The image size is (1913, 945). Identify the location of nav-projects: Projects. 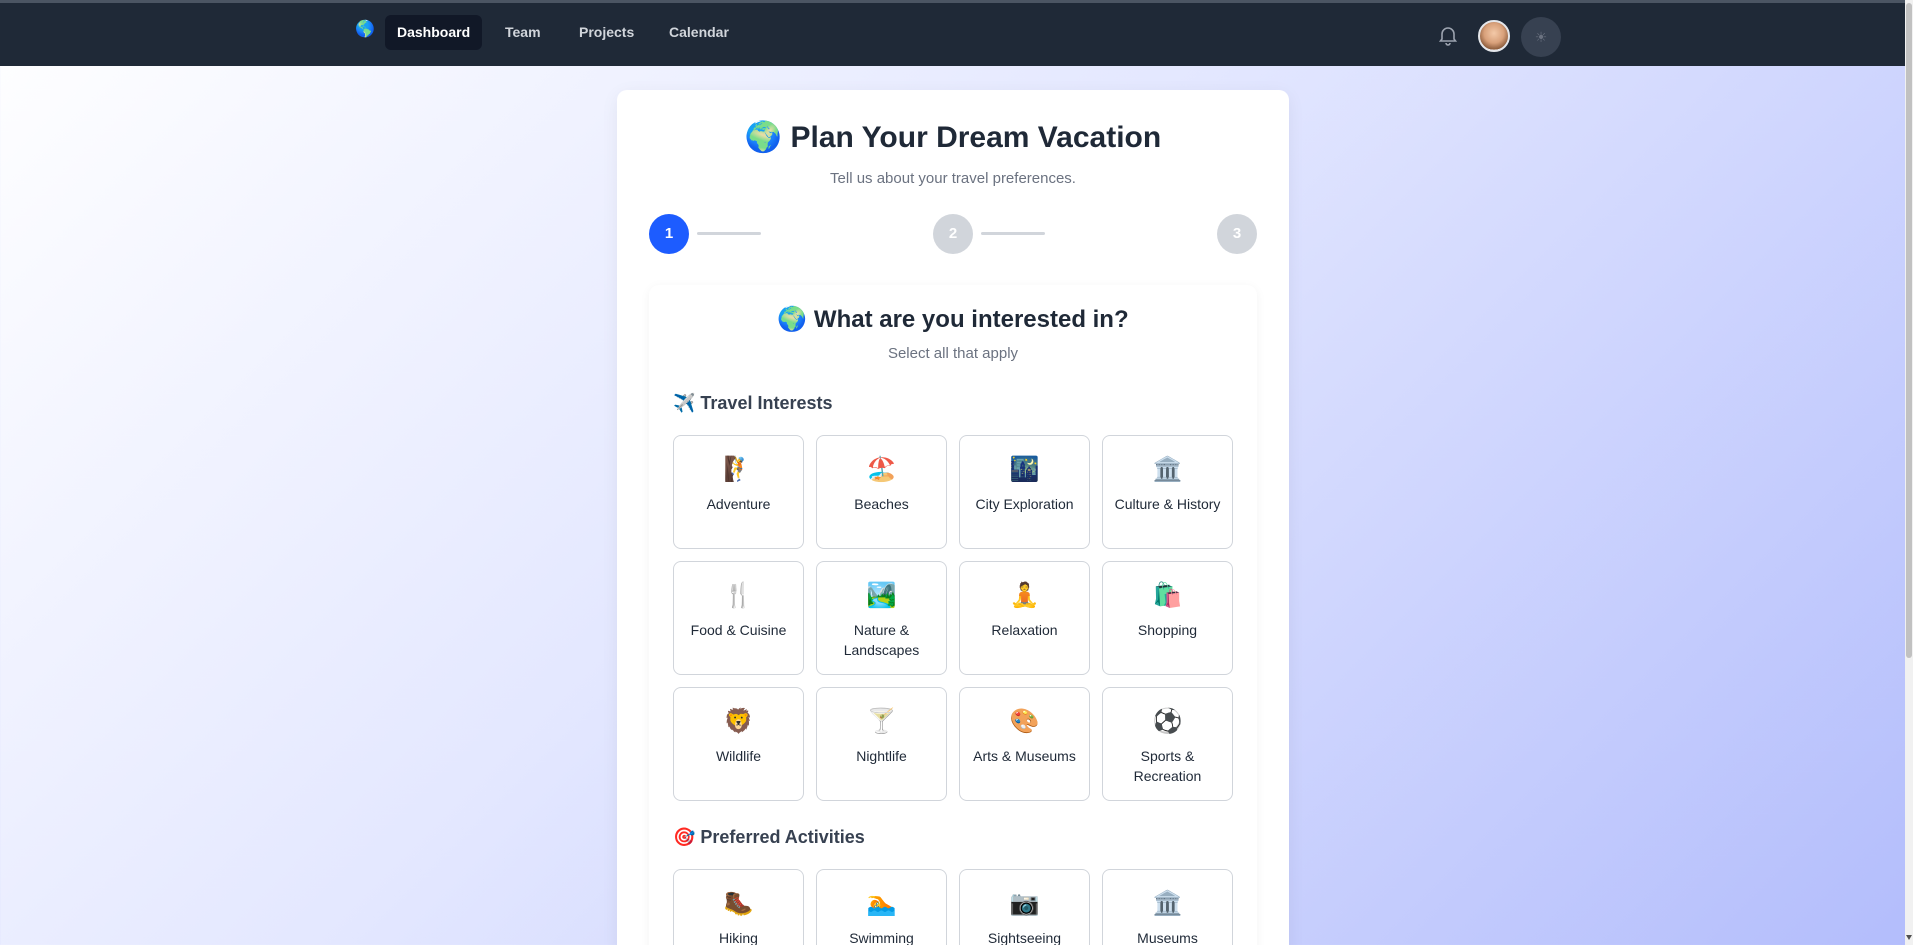
(606, 32).